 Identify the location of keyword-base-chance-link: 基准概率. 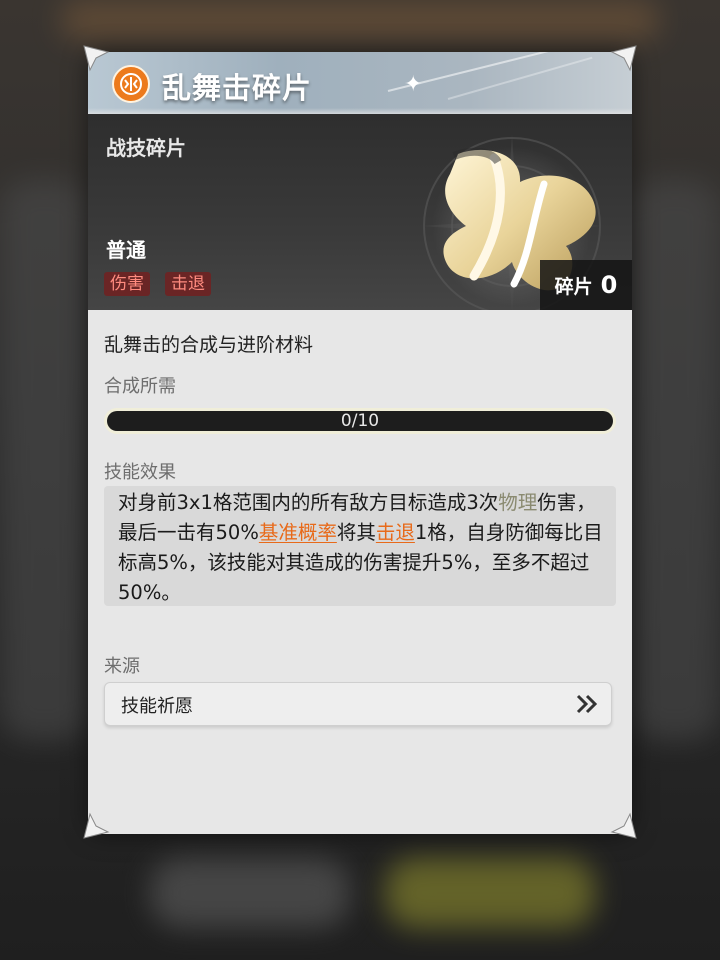
(298, 532).